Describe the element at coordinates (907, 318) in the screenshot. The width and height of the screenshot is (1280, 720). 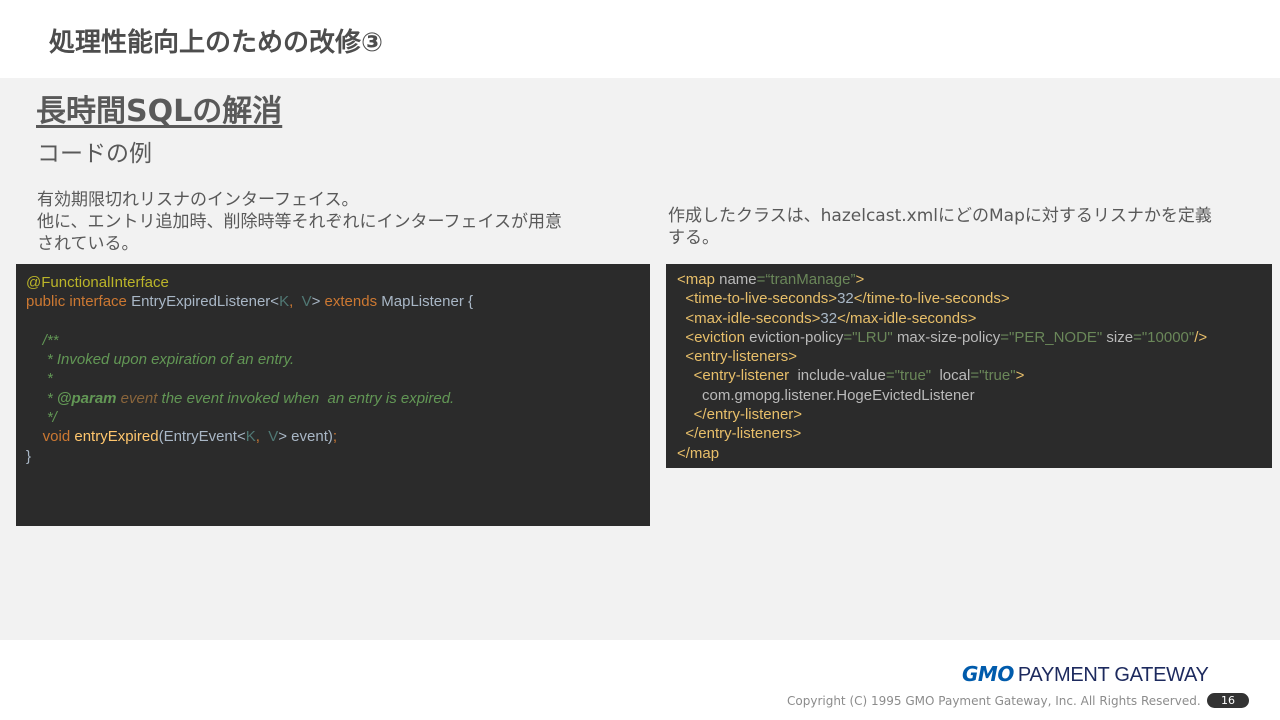
I see `code-token: </max-idle-seconds>` at that location.